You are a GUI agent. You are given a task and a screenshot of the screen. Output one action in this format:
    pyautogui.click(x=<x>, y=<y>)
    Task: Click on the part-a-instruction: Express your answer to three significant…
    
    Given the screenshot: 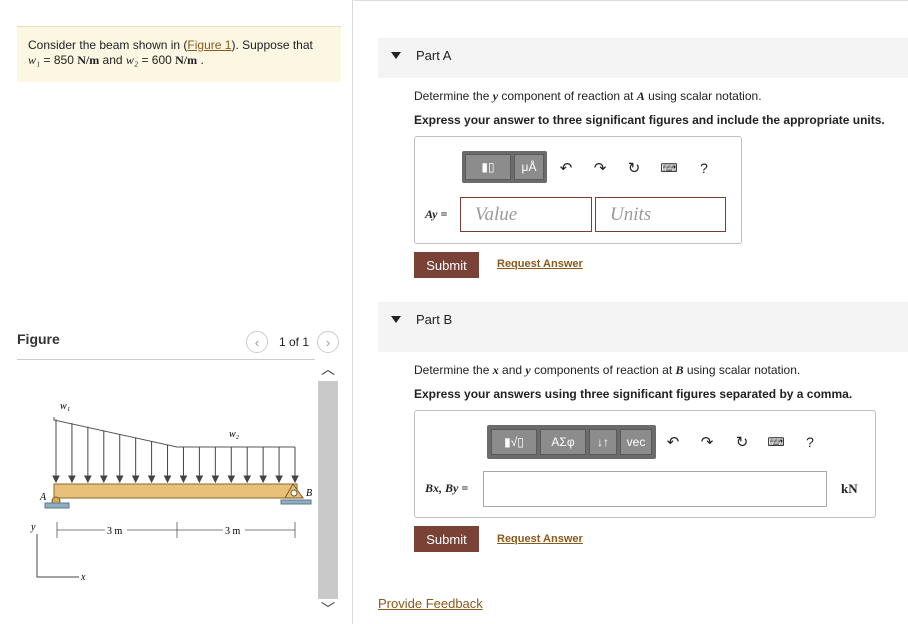 What is the action you would take?
    pyautogui.click(x=649, y=120)
    